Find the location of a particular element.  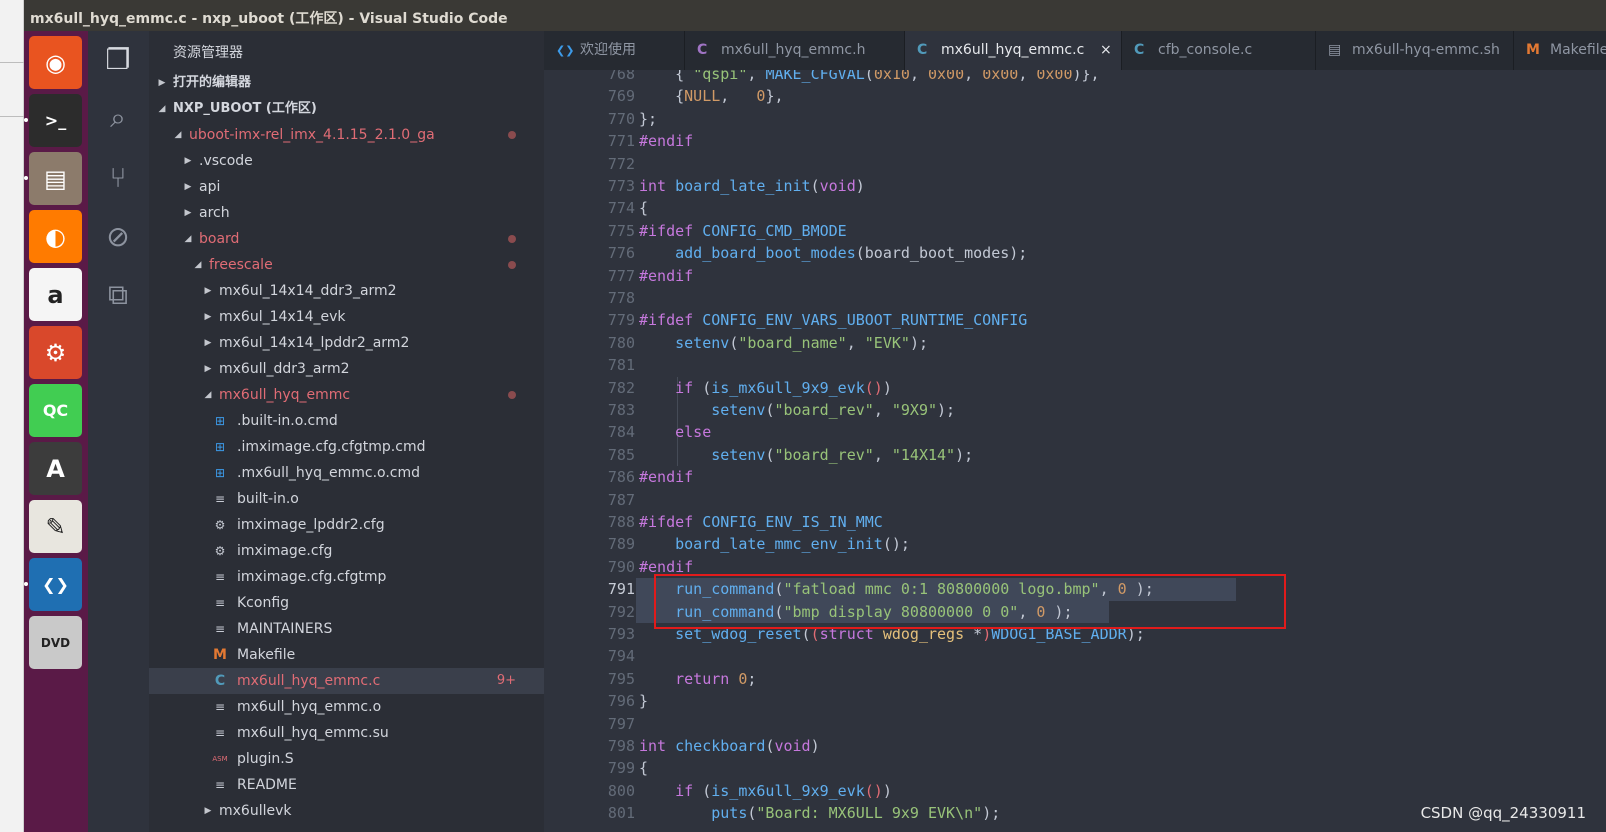

tree-item-label: .vscode is located at coordinates (226, 161).